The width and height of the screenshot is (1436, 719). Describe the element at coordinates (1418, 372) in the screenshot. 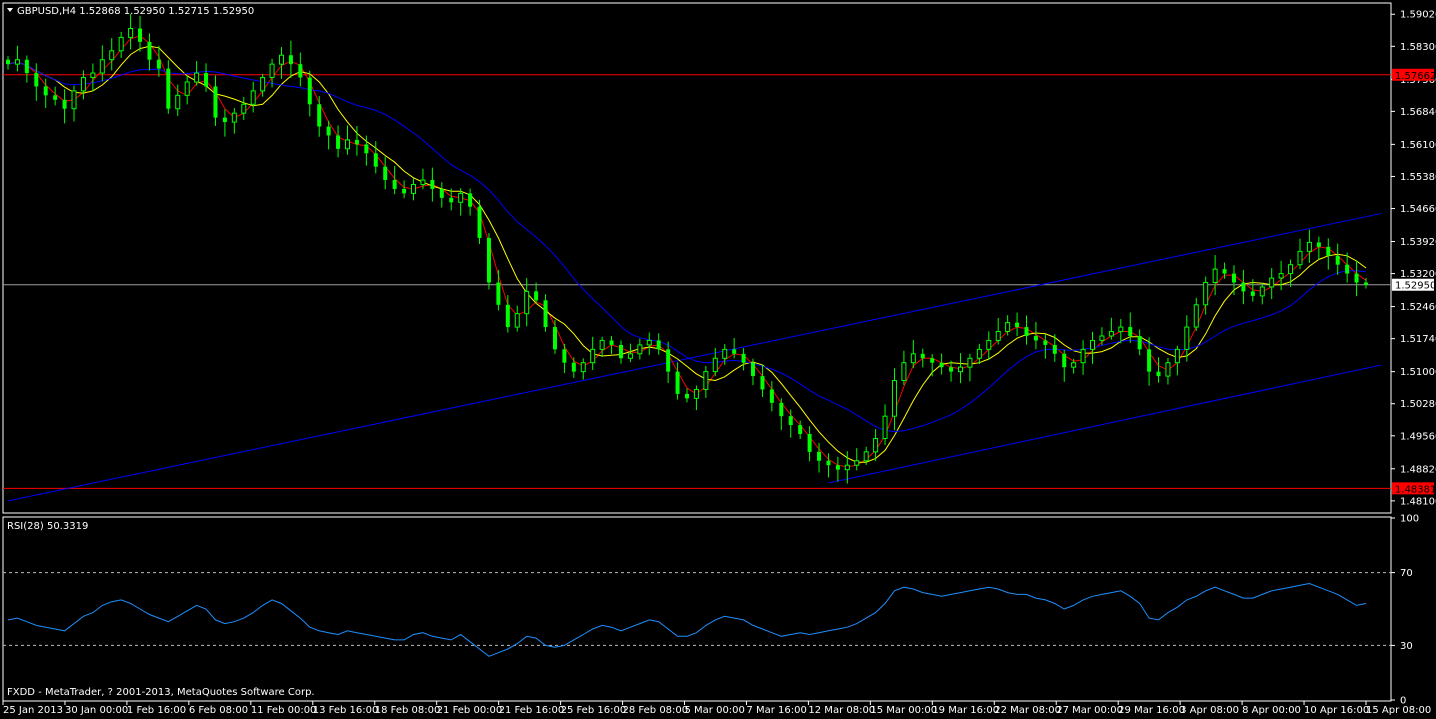

I see `price-tick-label: 1.51000` at that location.